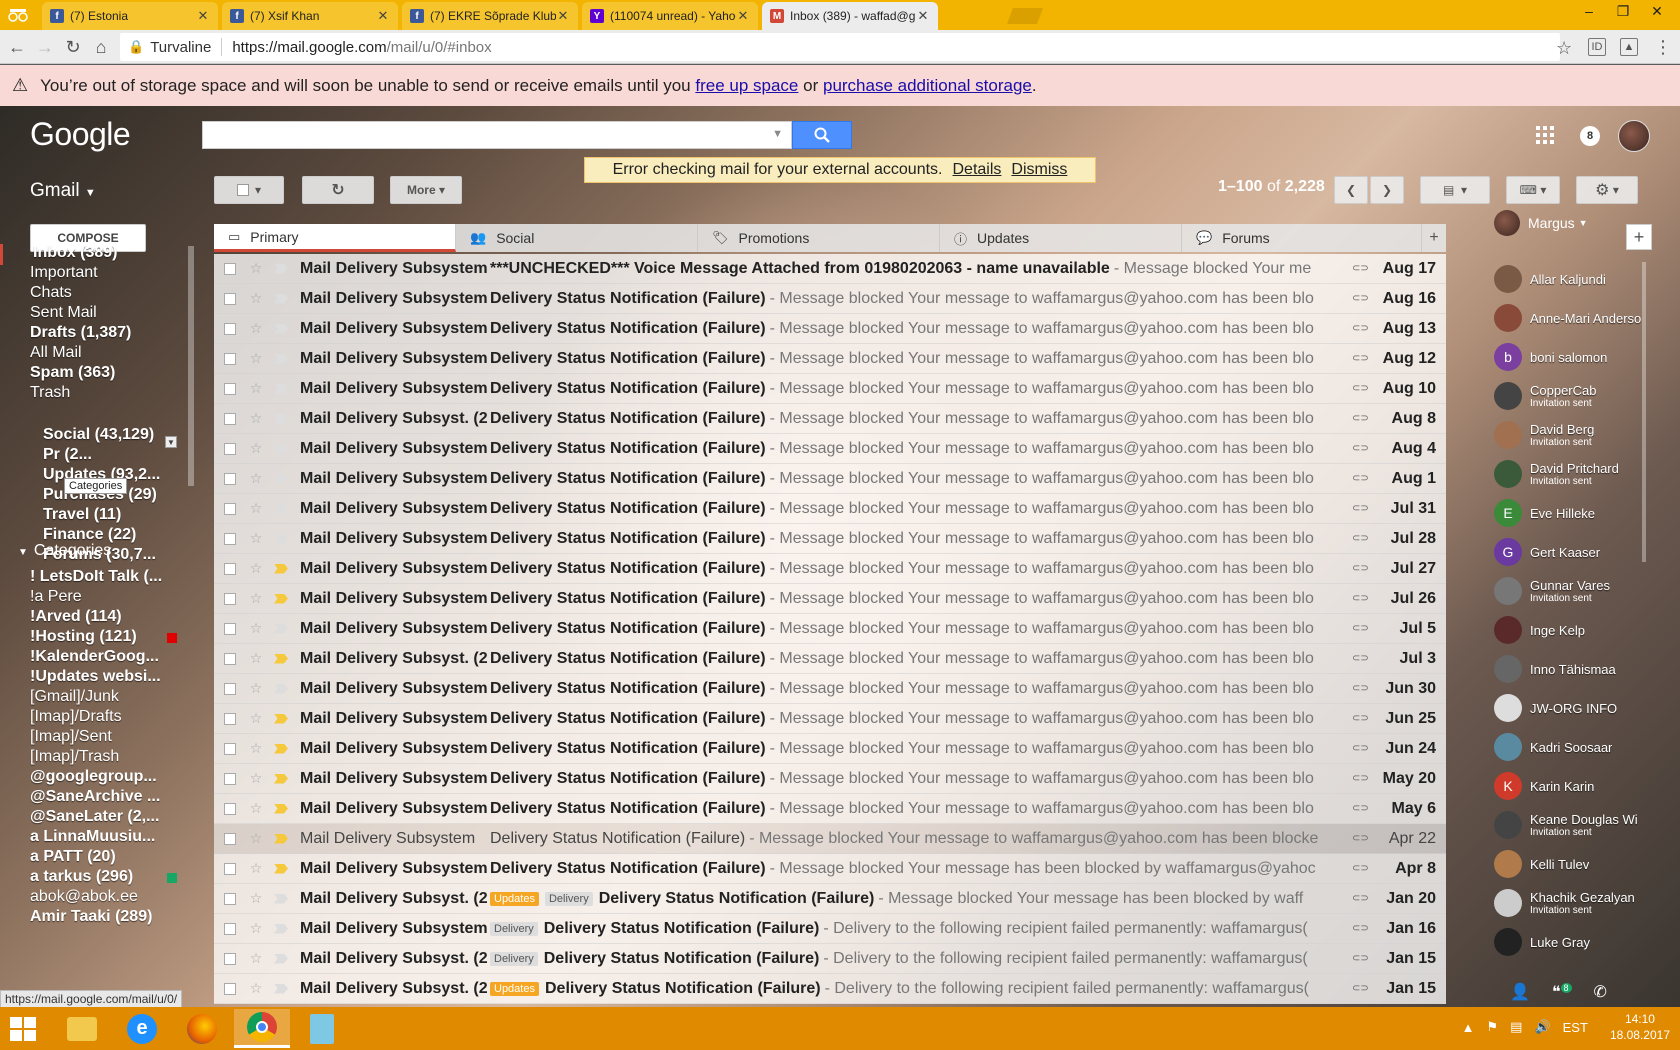 This screenshot has height=1050, width=1680. What do you see at coordinates (1640, 1027) in the screenshot?
I see `clock: 14:10 18.08.2017` at bounding box center [1640, 1027].